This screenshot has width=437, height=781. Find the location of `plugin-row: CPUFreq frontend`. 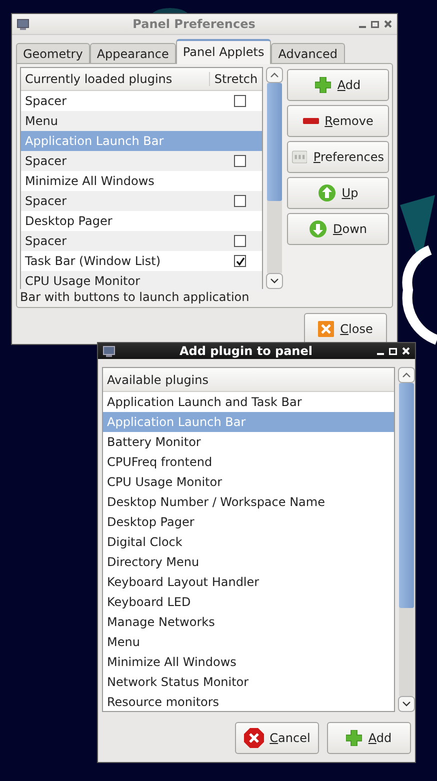

plugin-row: CPUFreq frontend is located at coordinates (248, 462).